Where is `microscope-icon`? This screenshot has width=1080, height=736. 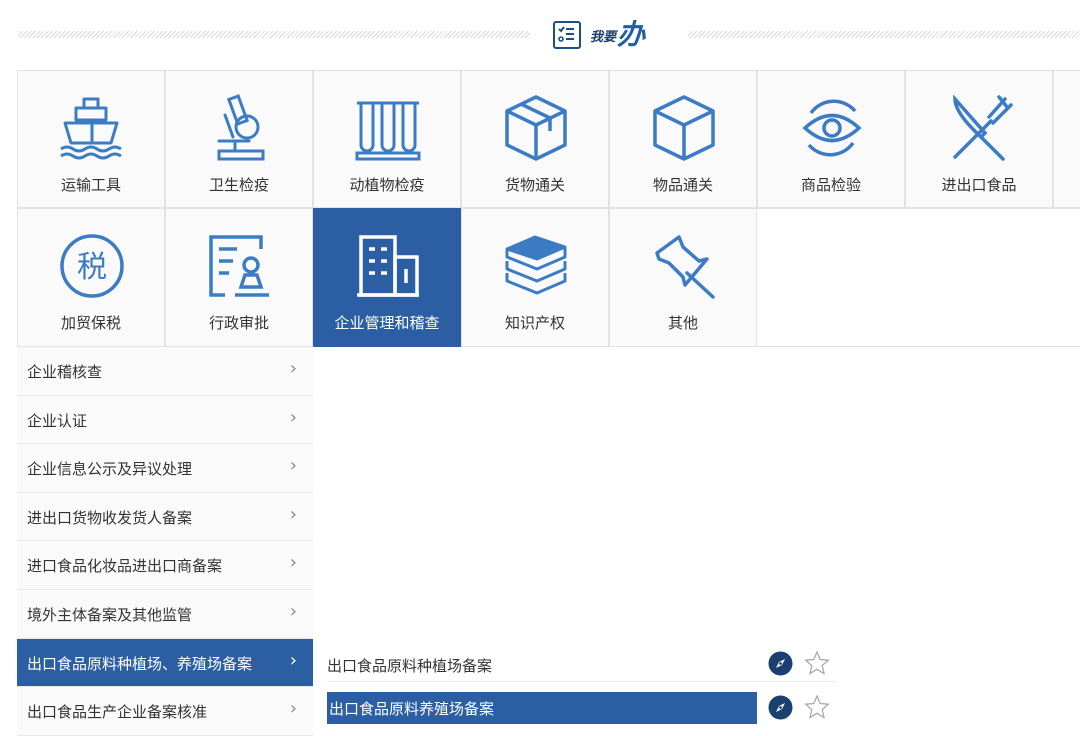 microscope-icon is located at coordinates (241, 127).